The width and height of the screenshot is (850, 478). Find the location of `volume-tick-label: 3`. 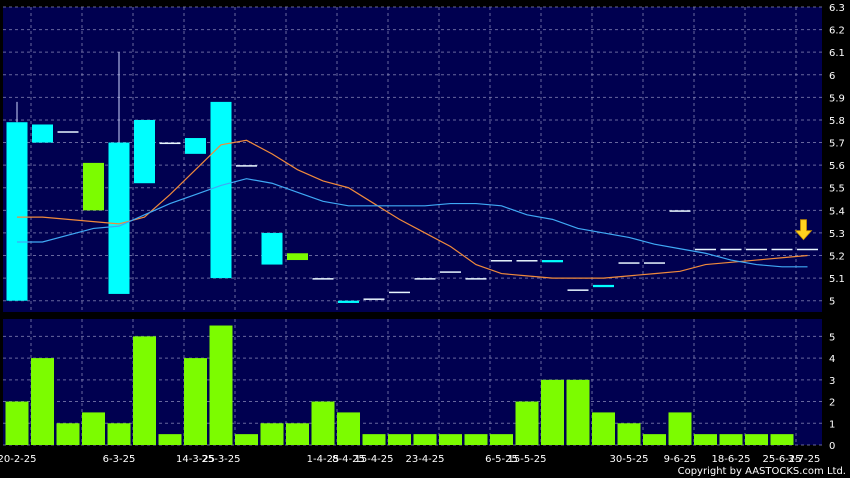

volume-tick-label: 3 is located at coordinates (832, 381).